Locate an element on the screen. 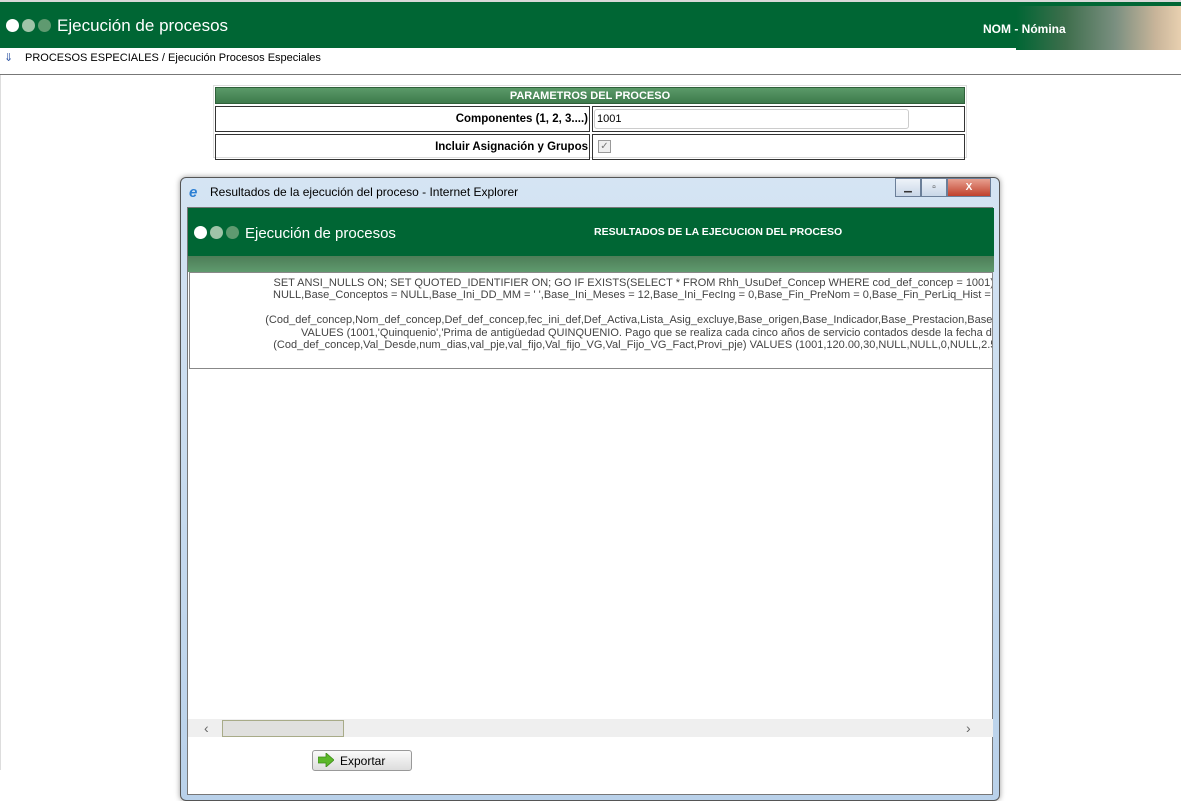 The image size is (1181, 801). divider is located at coordinates (590, 74).